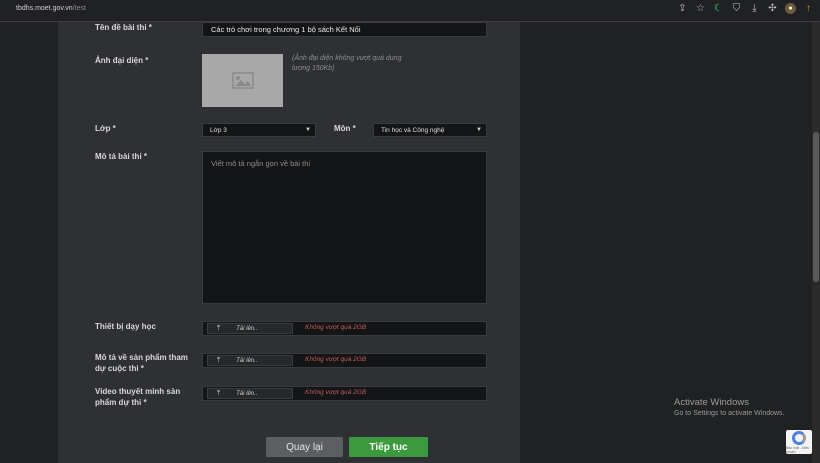 This screenshot has height=463, width=820. What do you see at coordinates (44, 8) in the screenshot?
I see `url-host: tbdhs.moet.gov.vn` at bounding box center [44, 8].